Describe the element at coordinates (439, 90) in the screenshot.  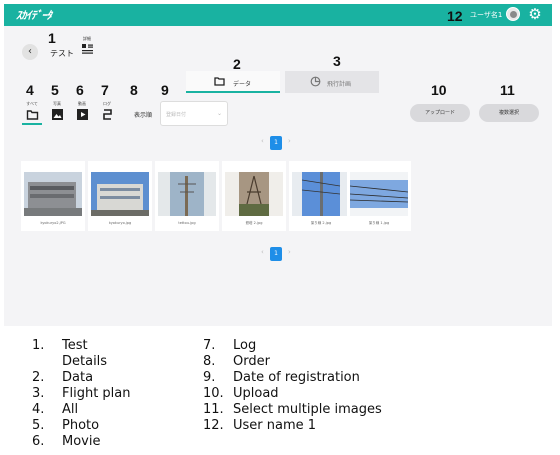
I see `callout-10: 10` at that location.